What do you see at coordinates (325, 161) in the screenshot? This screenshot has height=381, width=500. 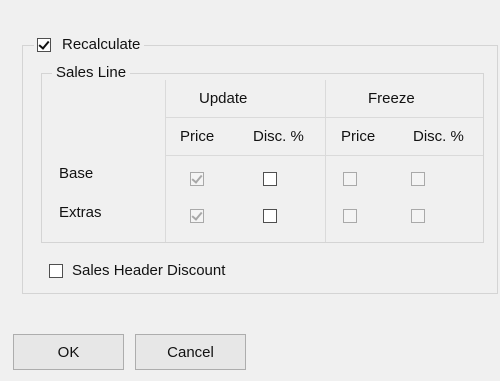 I see `grid-divider-middle` at bounding box center [325, 161].